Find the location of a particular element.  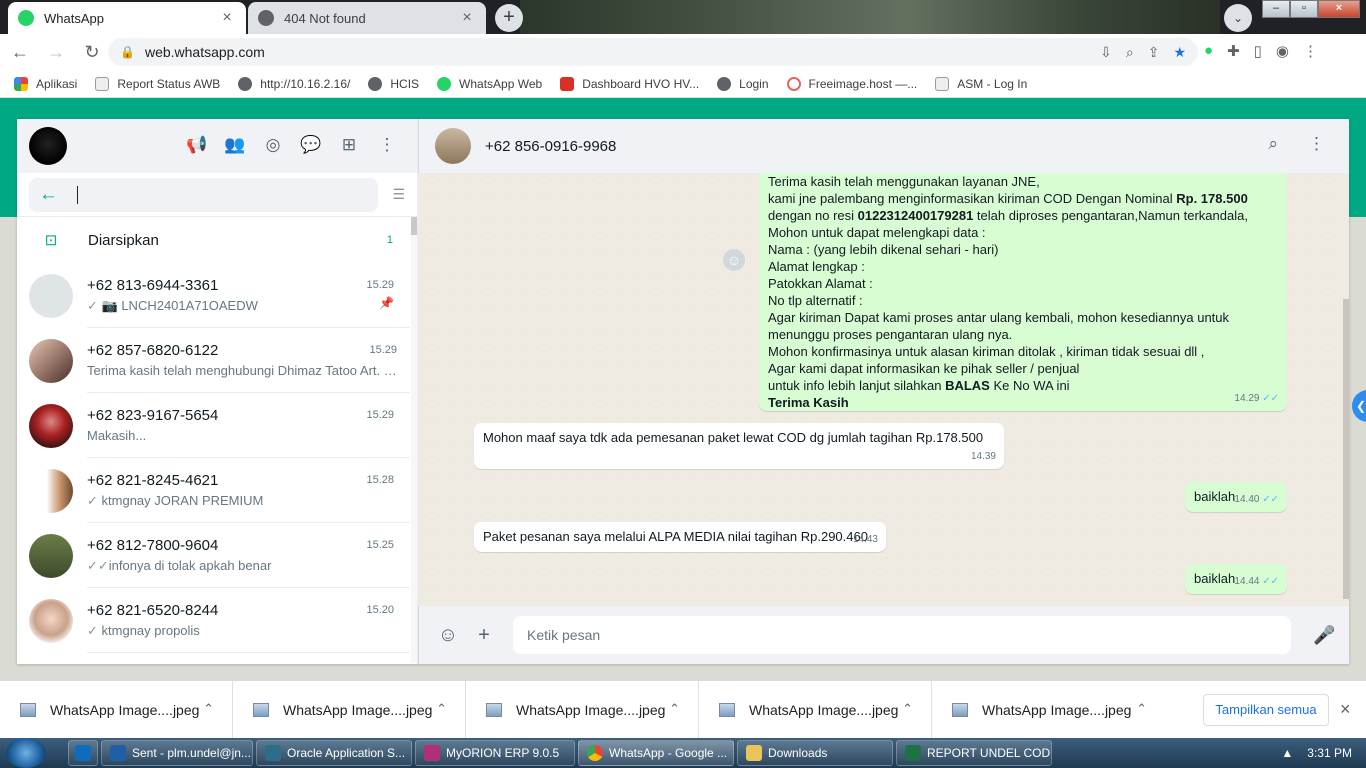

clock: 3:31 PM is located at coordinates (1329, 753).